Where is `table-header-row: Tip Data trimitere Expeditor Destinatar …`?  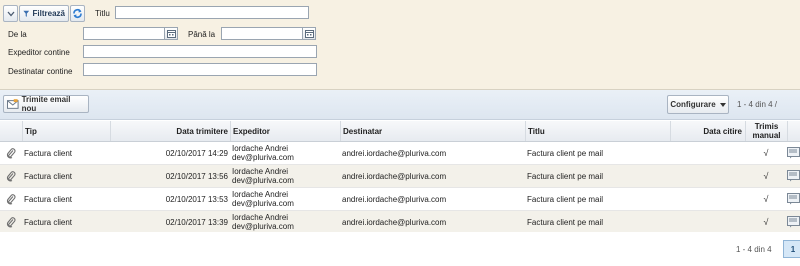 table-header-row: Tip Data trimitere Expeditor Destinatar … is located at coordinates (400, 131).